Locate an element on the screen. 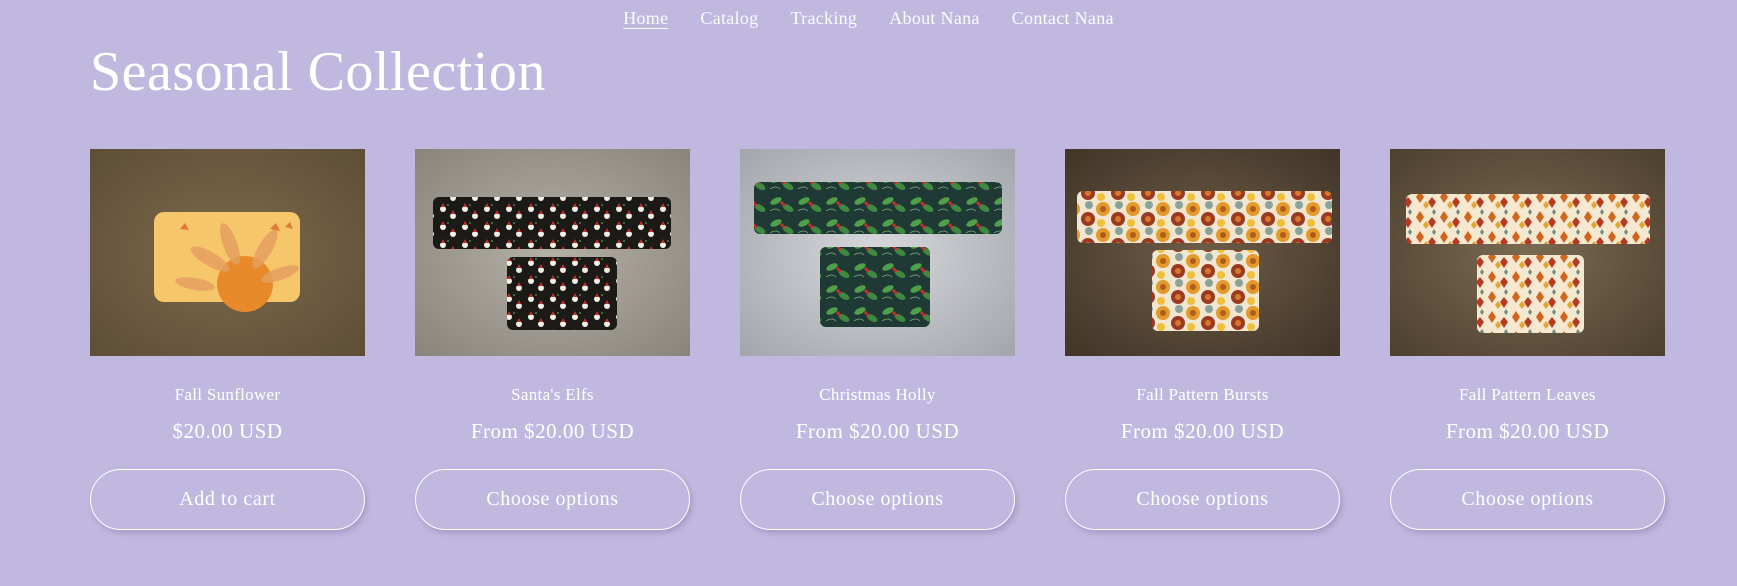 The height and width of the screenshot is (586, 1737). product-name: Santa's Elfs is located at coordinates (552, 395).